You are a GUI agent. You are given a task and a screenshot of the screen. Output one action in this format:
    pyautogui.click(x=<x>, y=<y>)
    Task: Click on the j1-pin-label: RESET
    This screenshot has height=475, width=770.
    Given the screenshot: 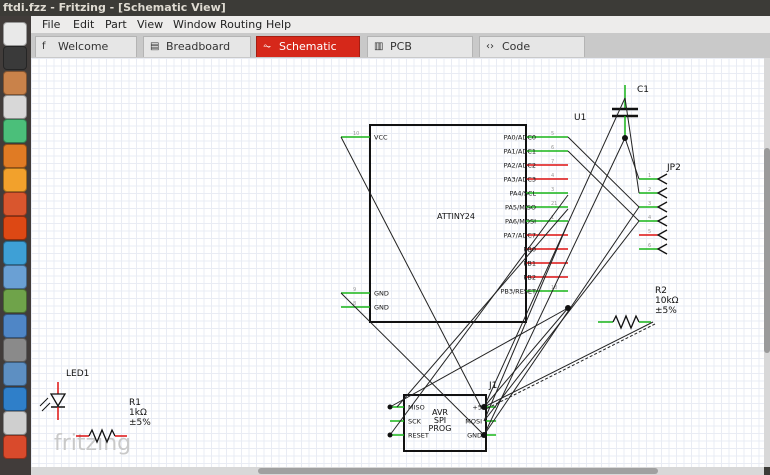 What is the action you would take?
    pyautogui.click(x=418, y=436)
    